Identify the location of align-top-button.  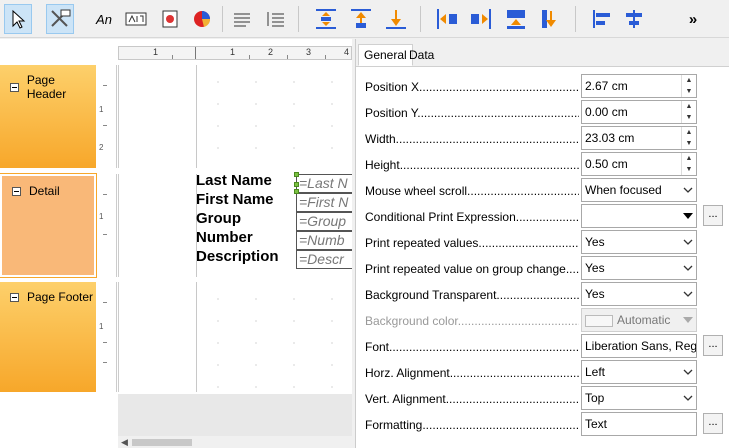
(361, 19).